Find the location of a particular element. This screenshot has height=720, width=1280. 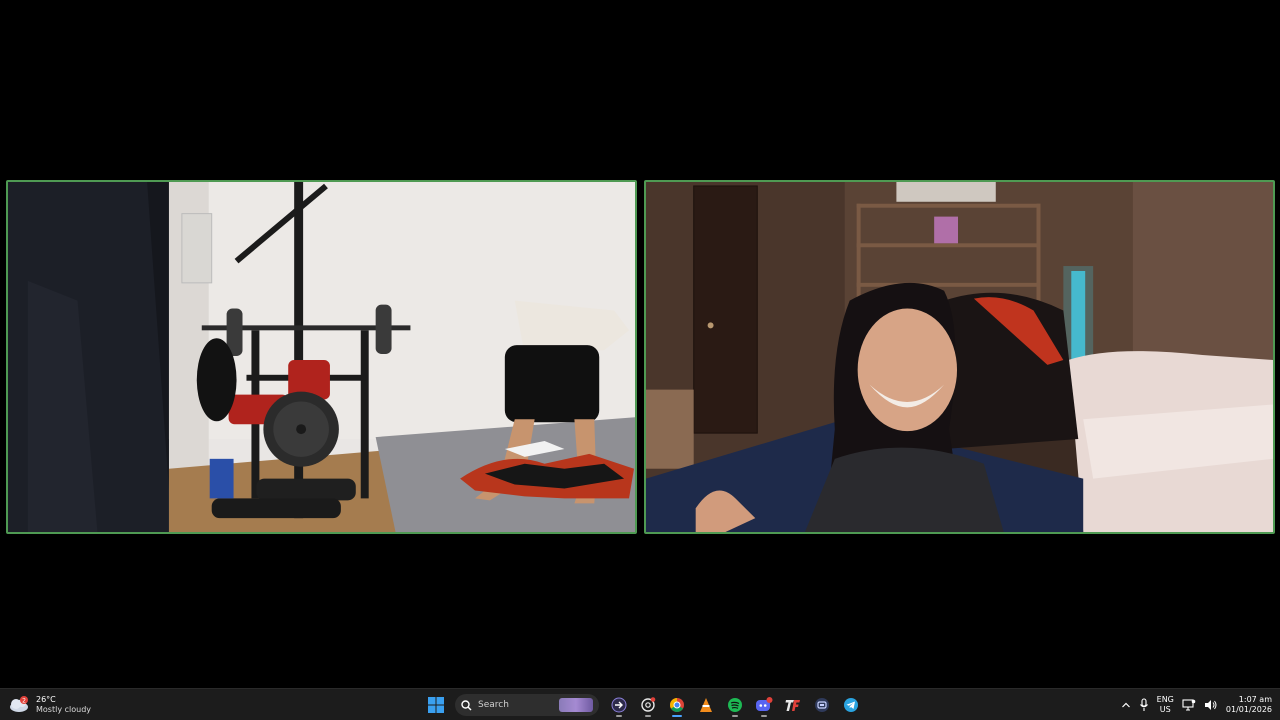

search-label: Search is located at coordinates (493, 705).